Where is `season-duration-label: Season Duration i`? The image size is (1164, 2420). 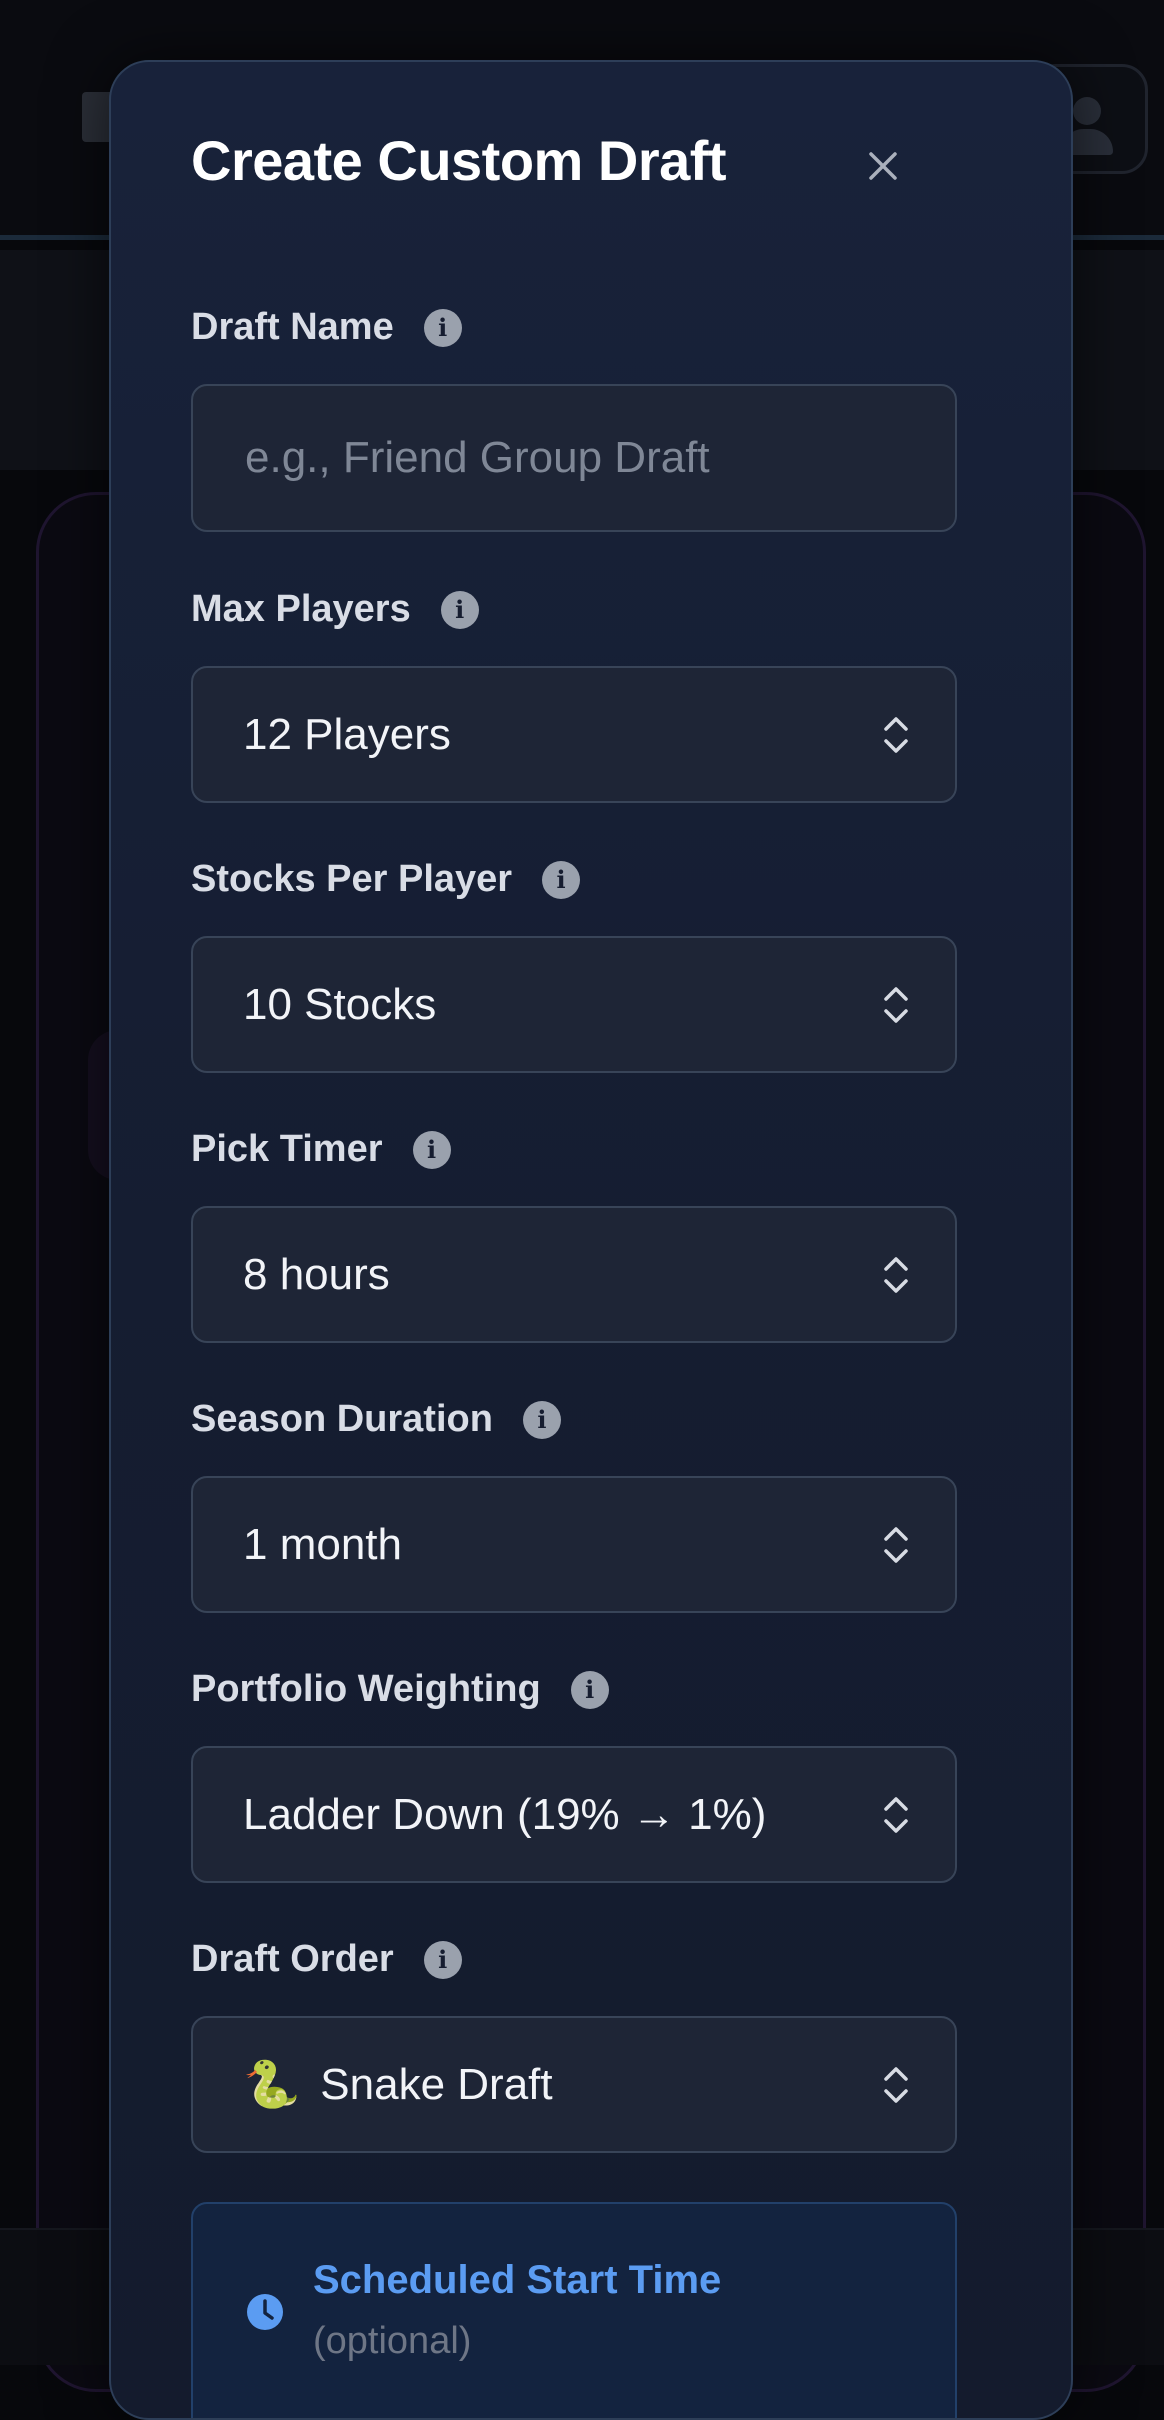
season-duration-label: Season Duration i is located at coordinates (376, 1419).